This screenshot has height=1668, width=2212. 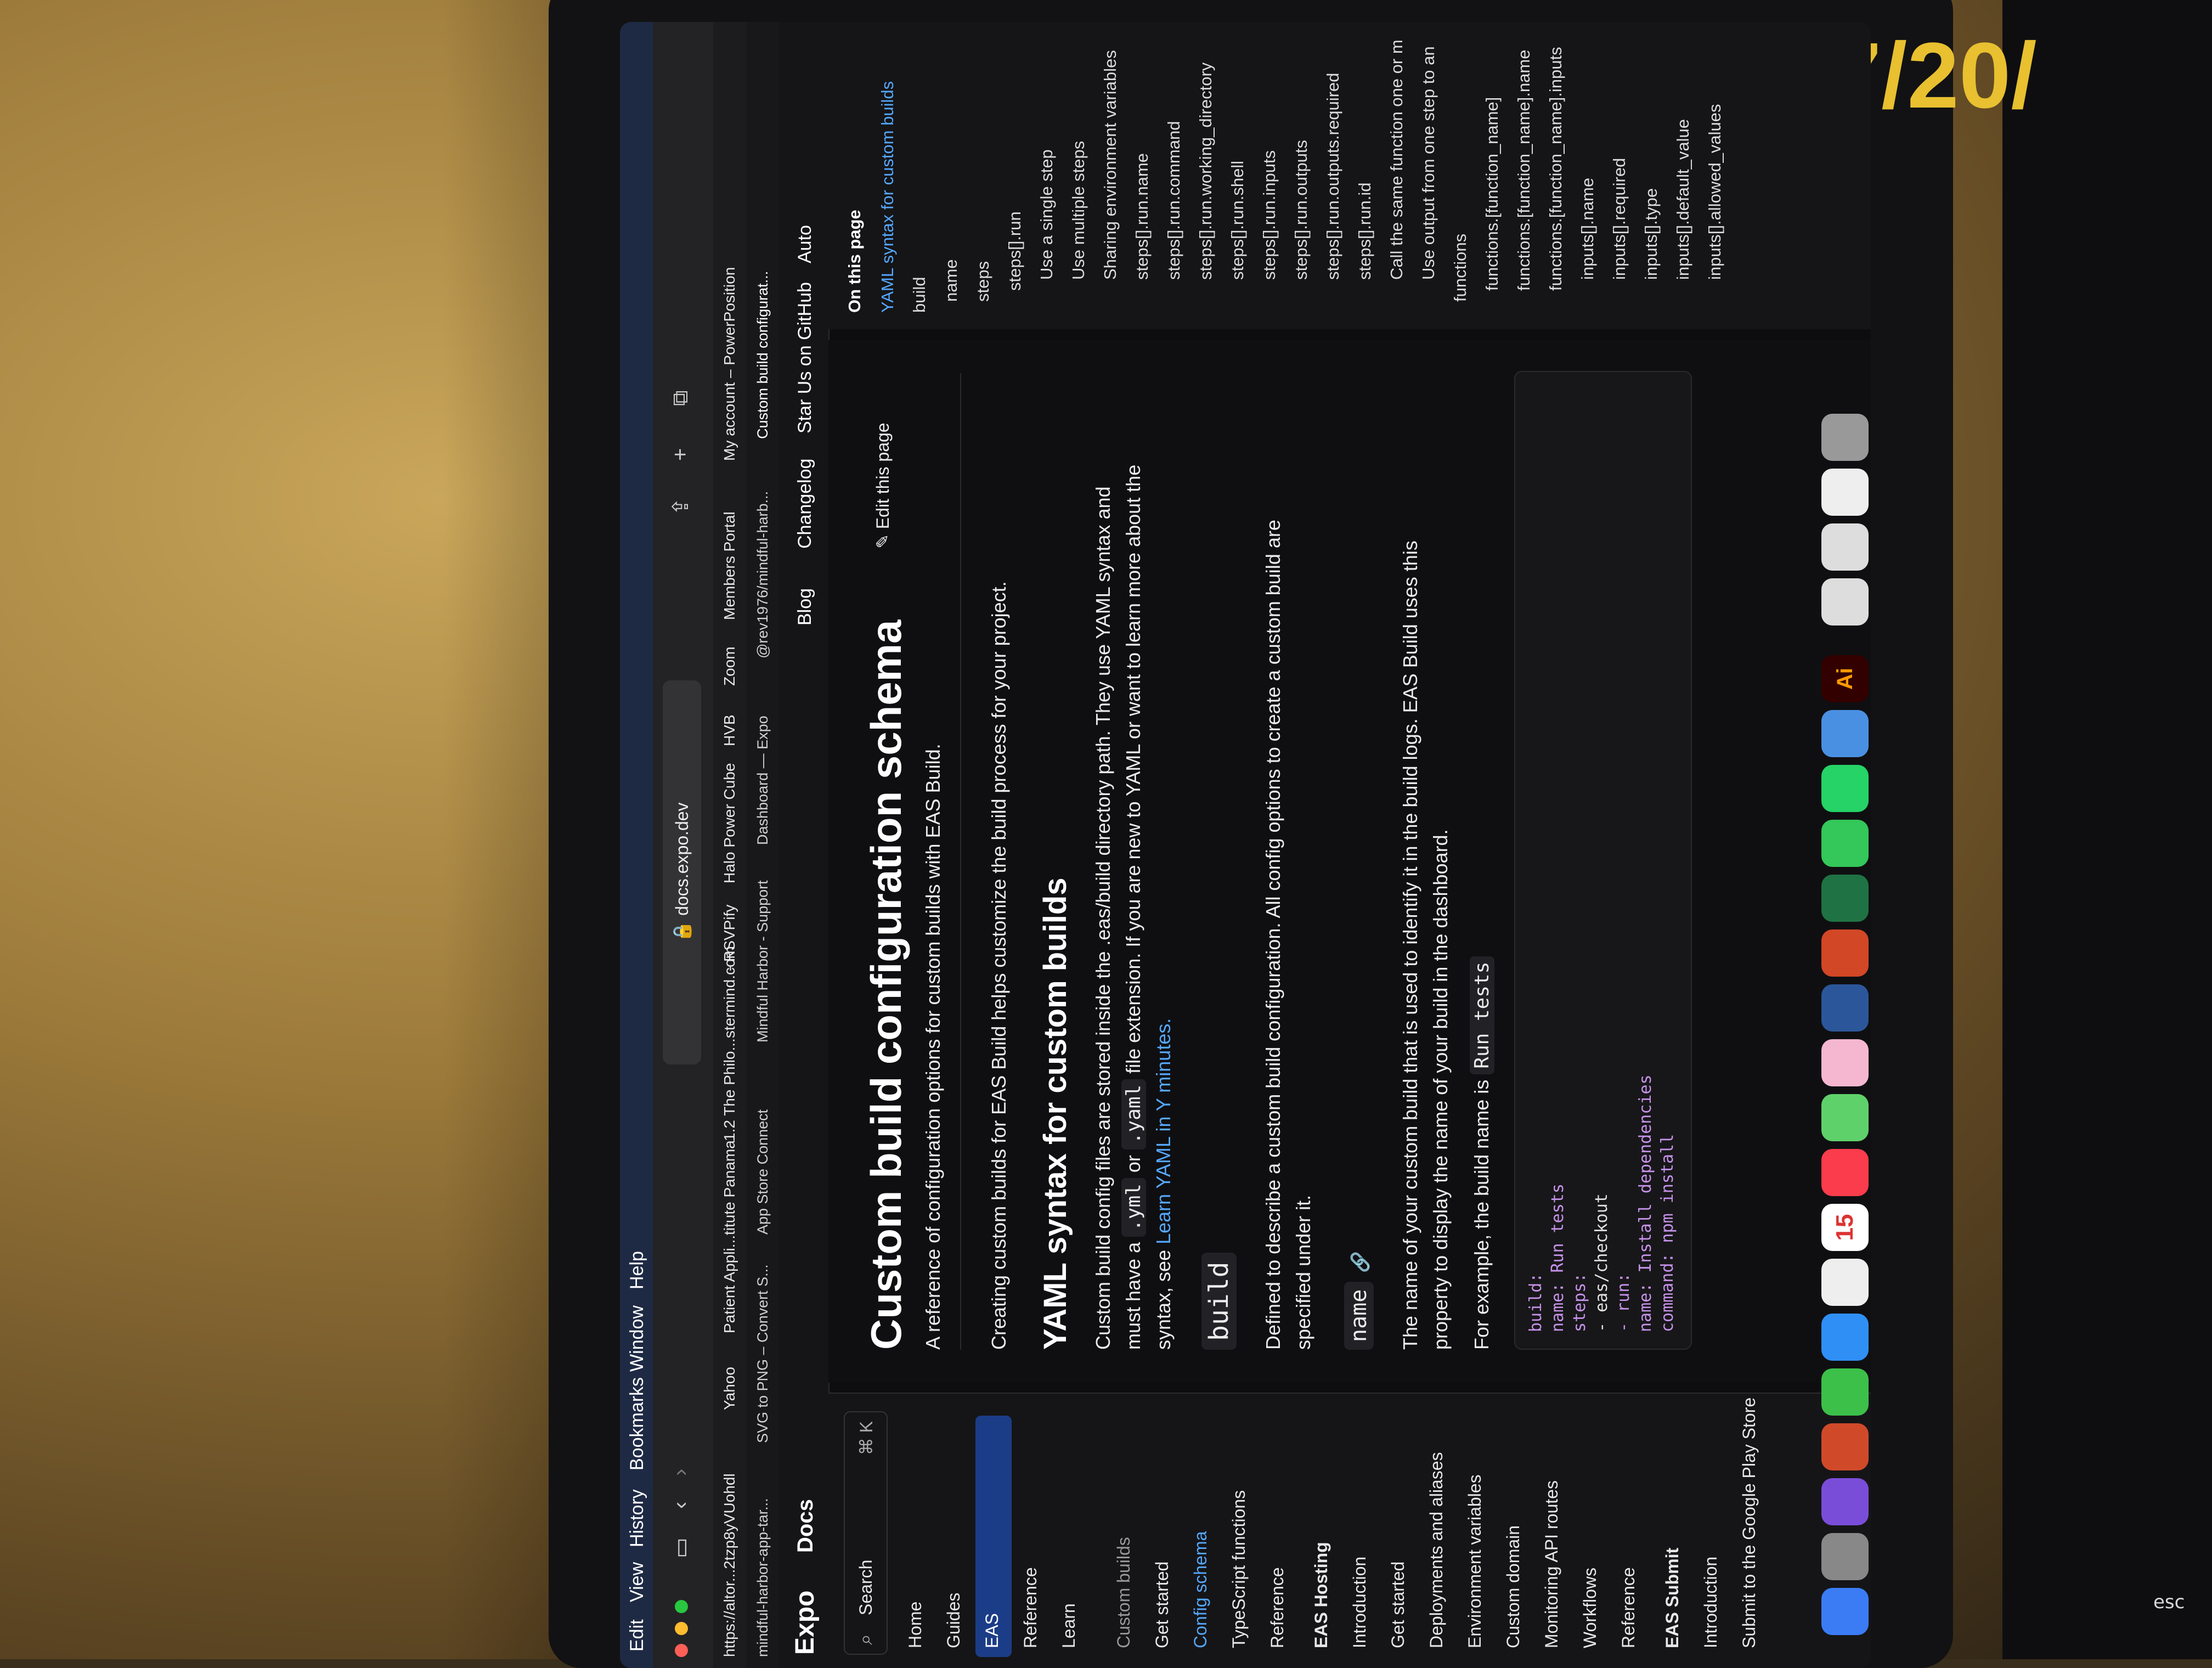 I want to click on nav-deployments-aliases: Deployments and aliases, so click(x=1437, y=1550).